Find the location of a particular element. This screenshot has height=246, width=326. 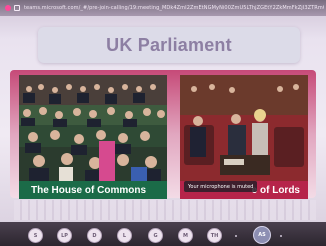

participant-avatar: G is located at coordinates (155, 235).